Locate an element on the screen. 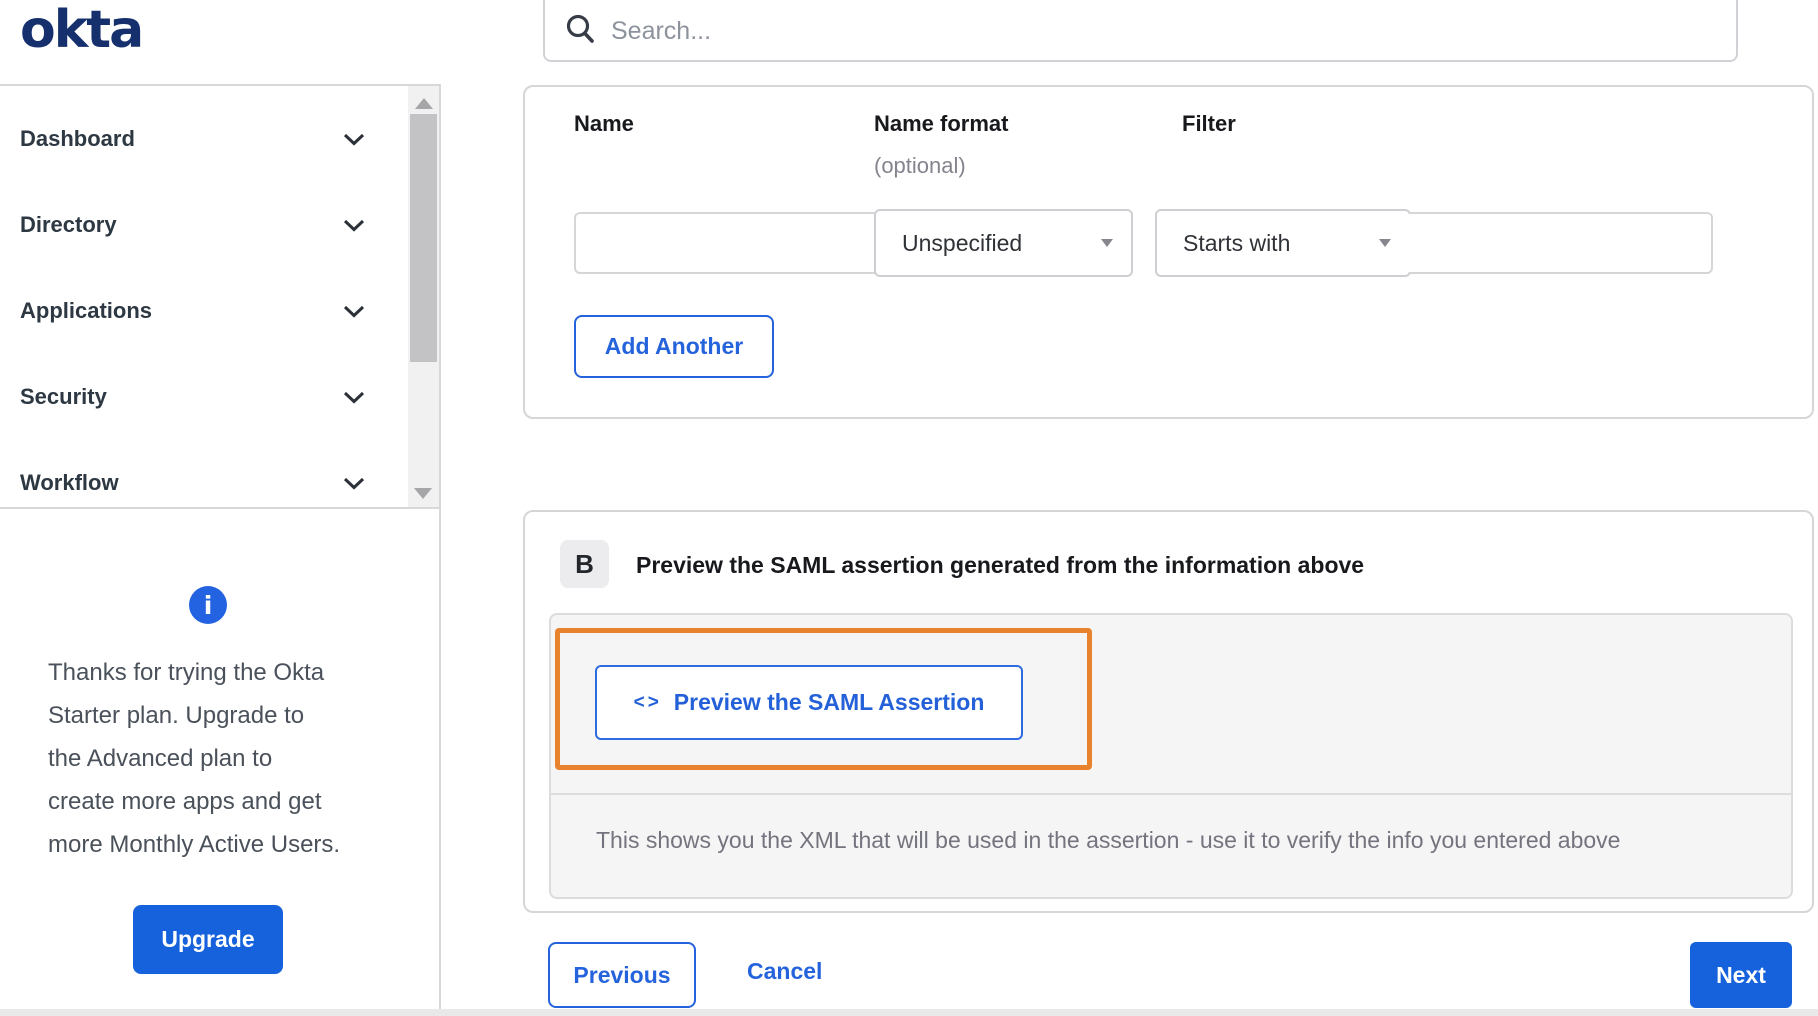 The height and width of the screenshot is (1016, 1818). page-bottom-strip is located at coordinates (909, 1012).